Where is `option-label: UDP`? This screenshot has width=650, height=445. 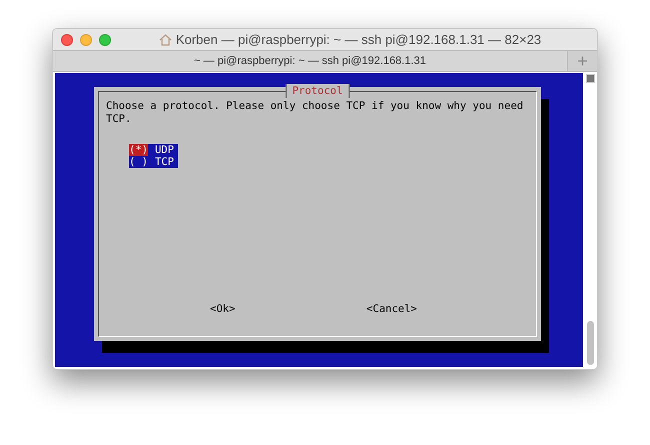 option-label: UDP is located at coordinates (164, 150).